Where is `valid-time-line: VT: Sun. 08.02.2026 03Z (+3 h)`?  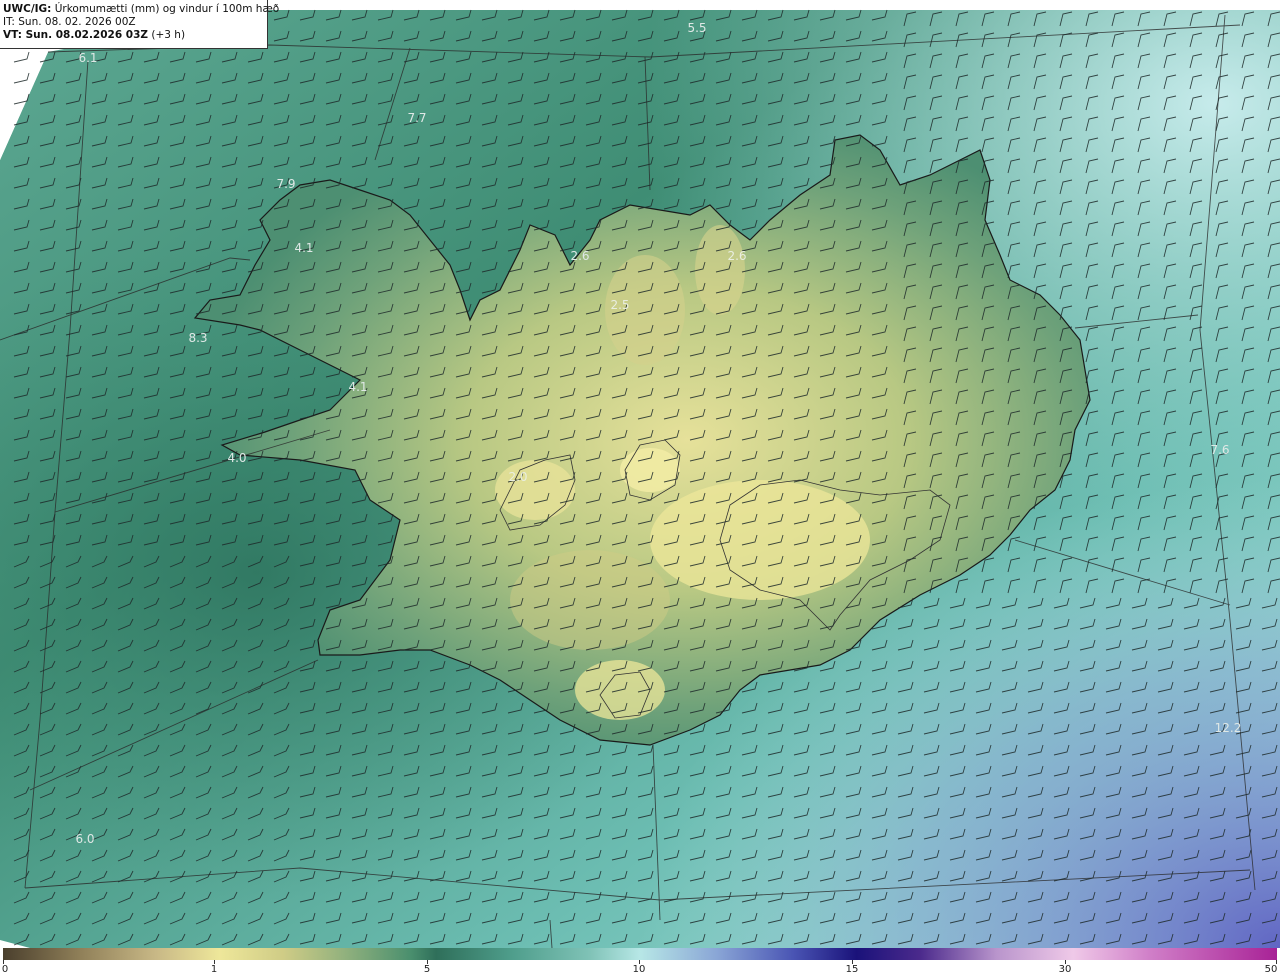 valid-time-line: VT: Sun. 08.02.2026 03Z (+3 h) is located at coordinates (133, 35).